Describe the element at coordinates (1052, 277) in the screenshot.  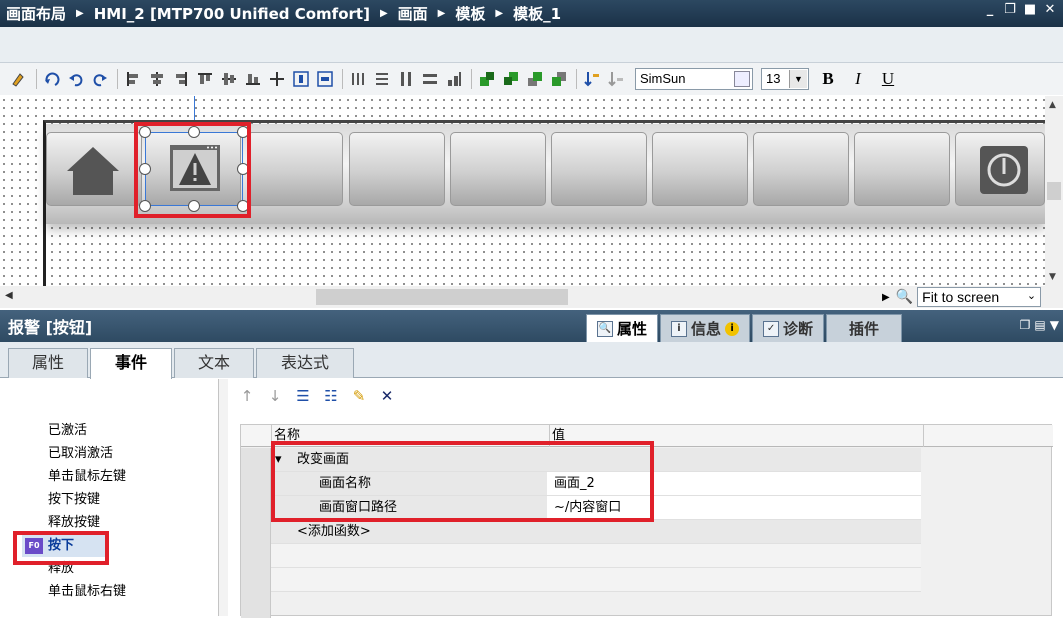
I see `scroll-down-icon: ▼` at that location.